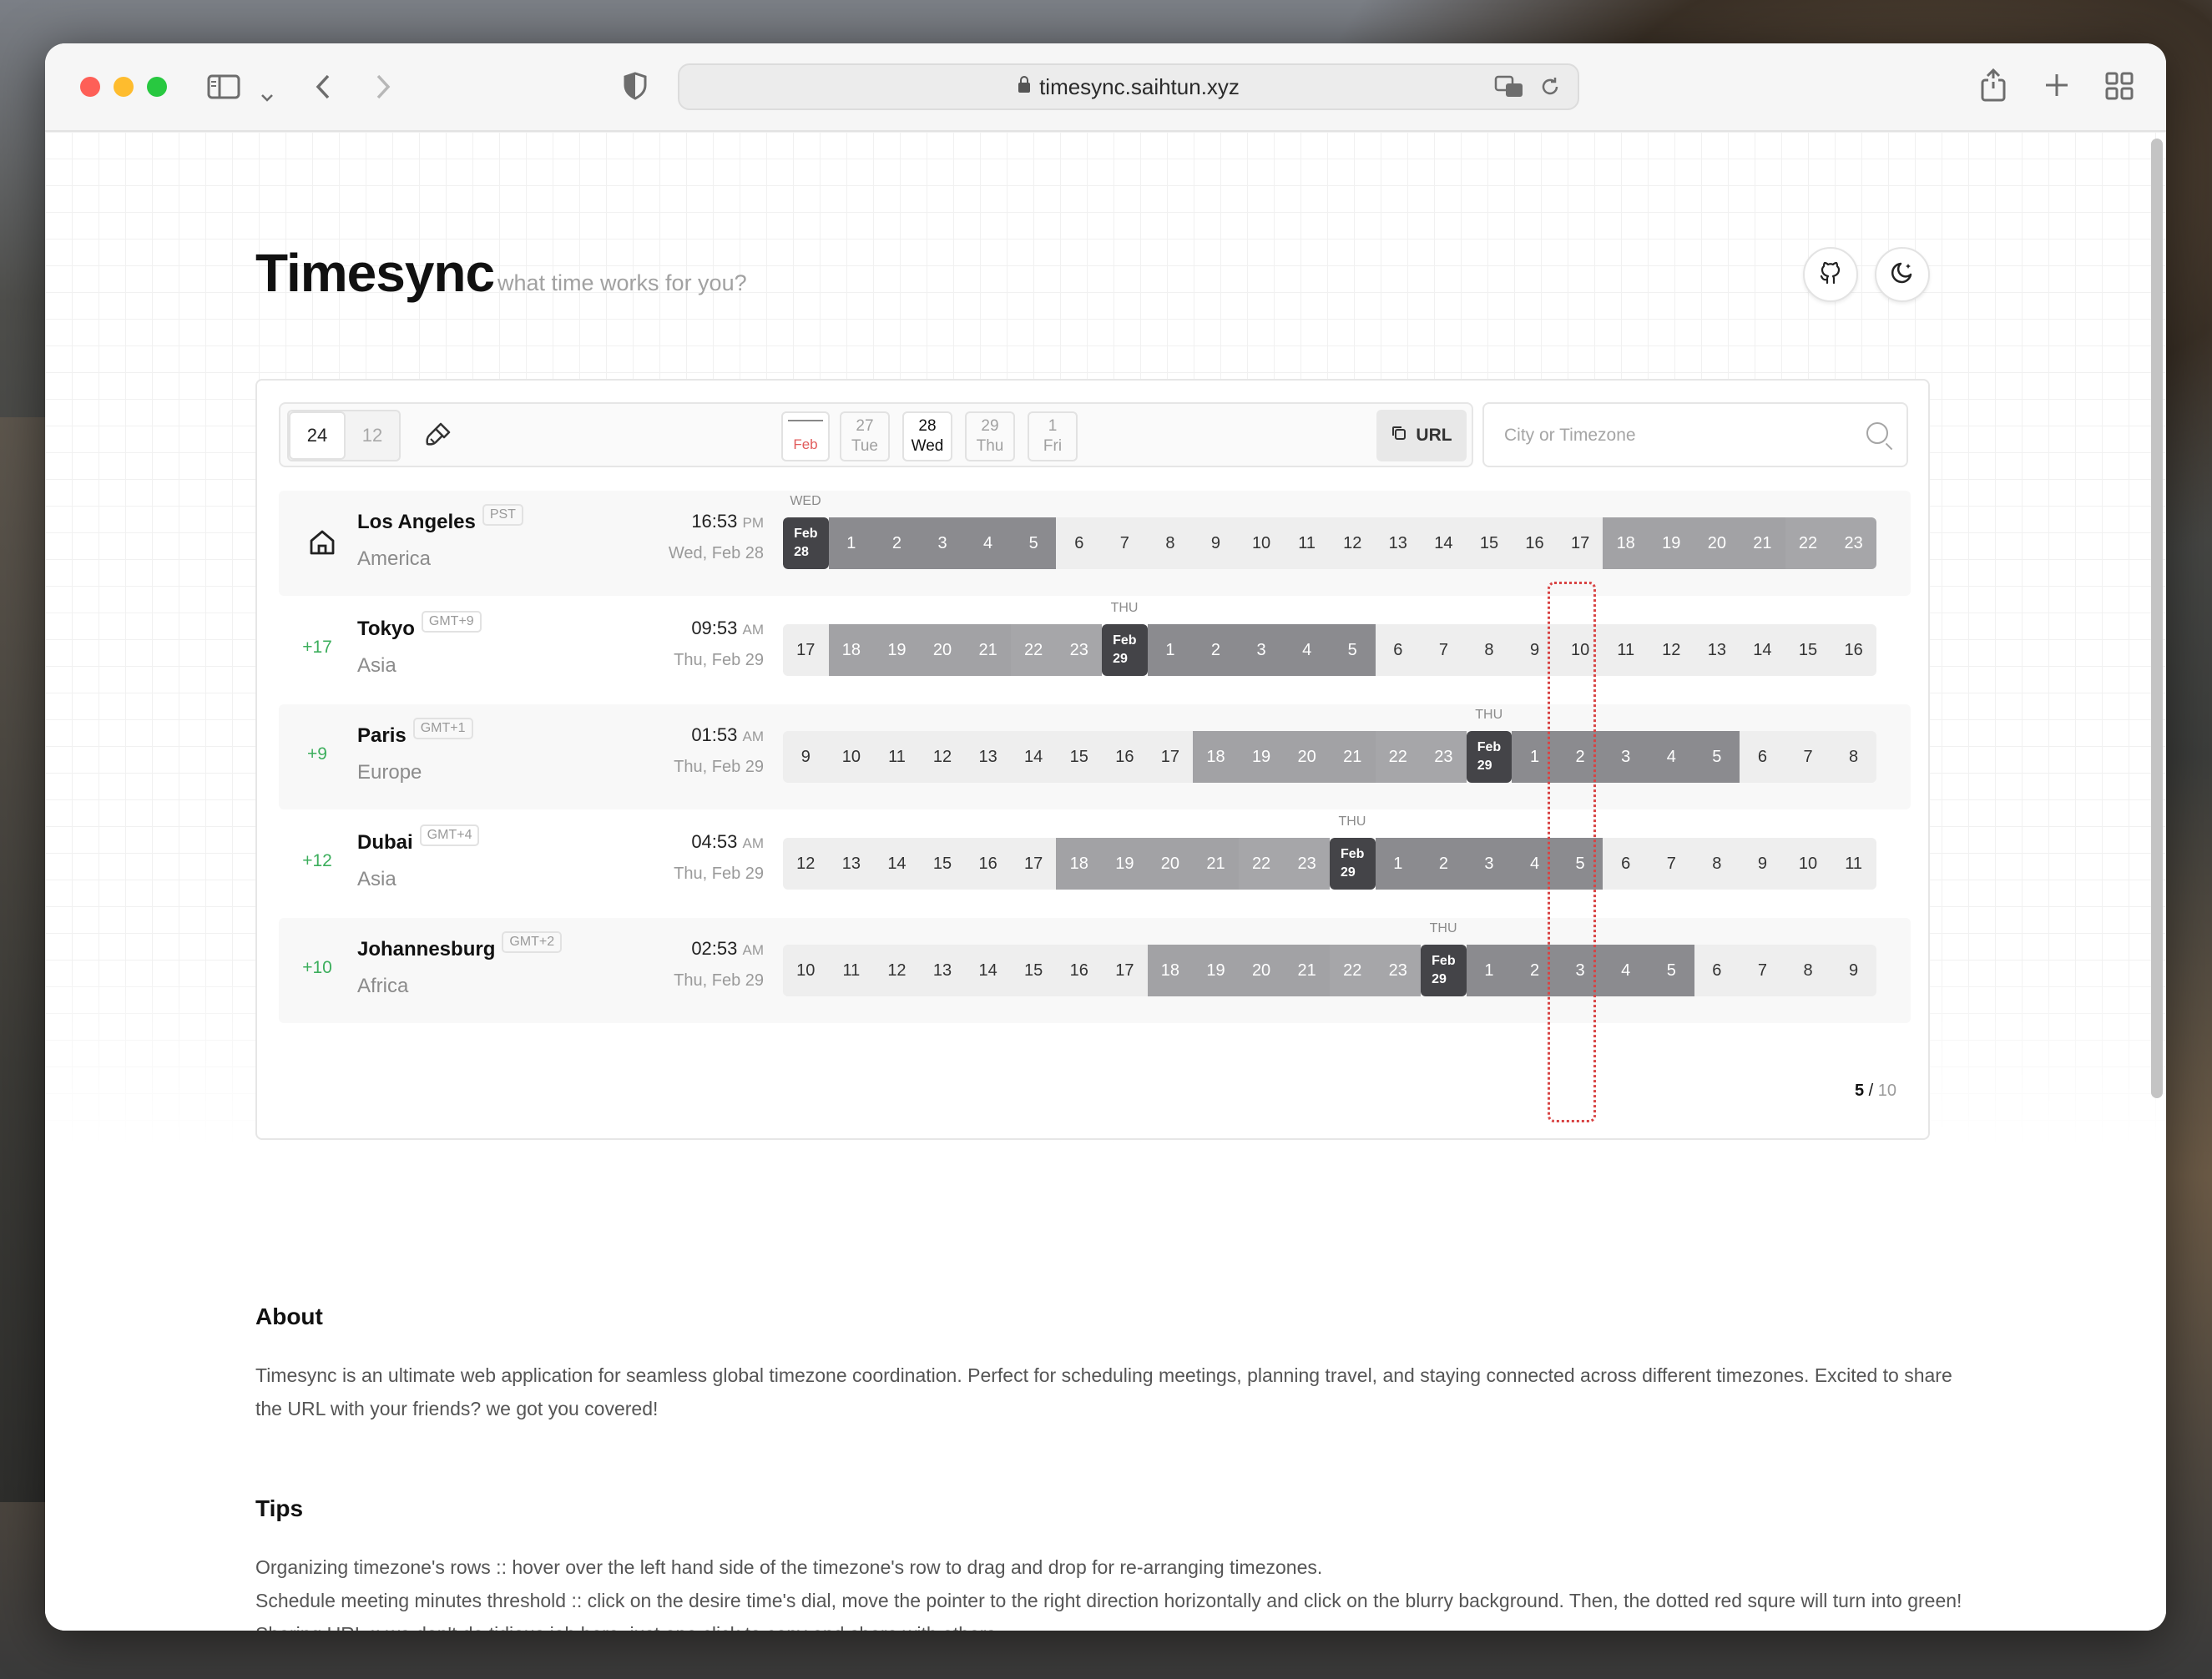  I want to click on copy-url-button: URL, so click(1421, 435).